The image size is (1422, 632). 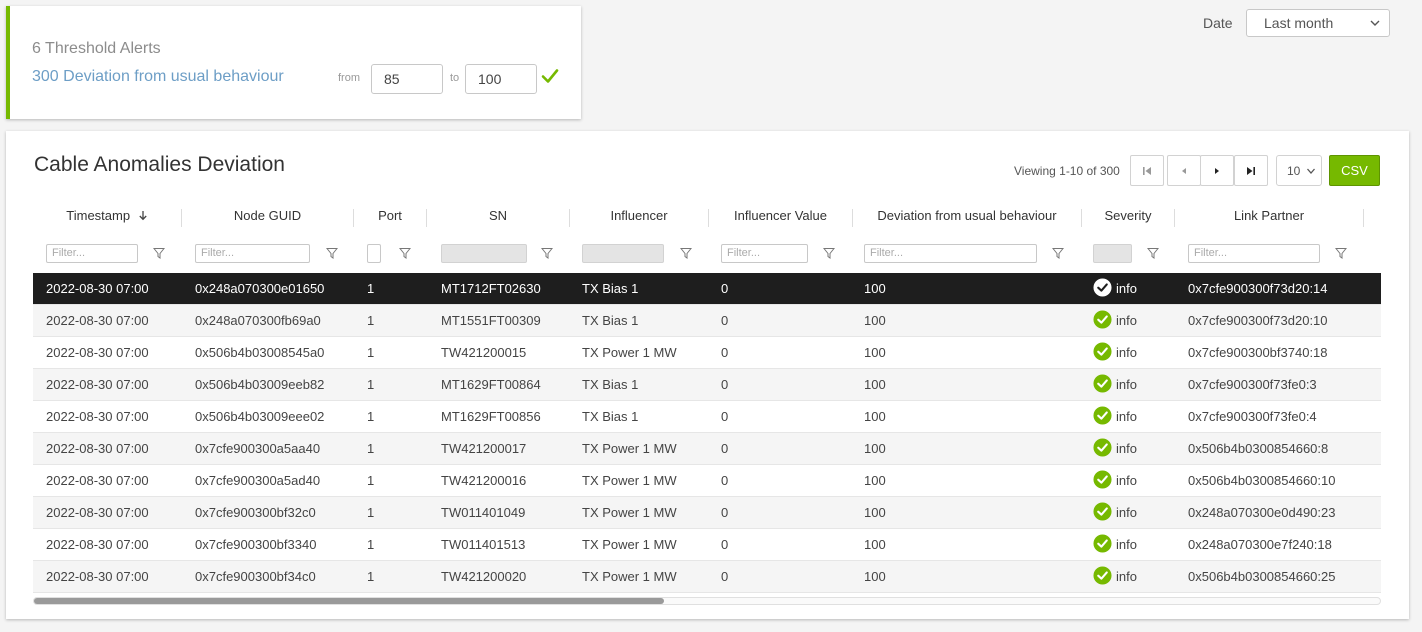 What do you see at coordinates (484, 576) in the screenshot?
I see `cell-sn: TW421200020` at bounding box center [484, 576].